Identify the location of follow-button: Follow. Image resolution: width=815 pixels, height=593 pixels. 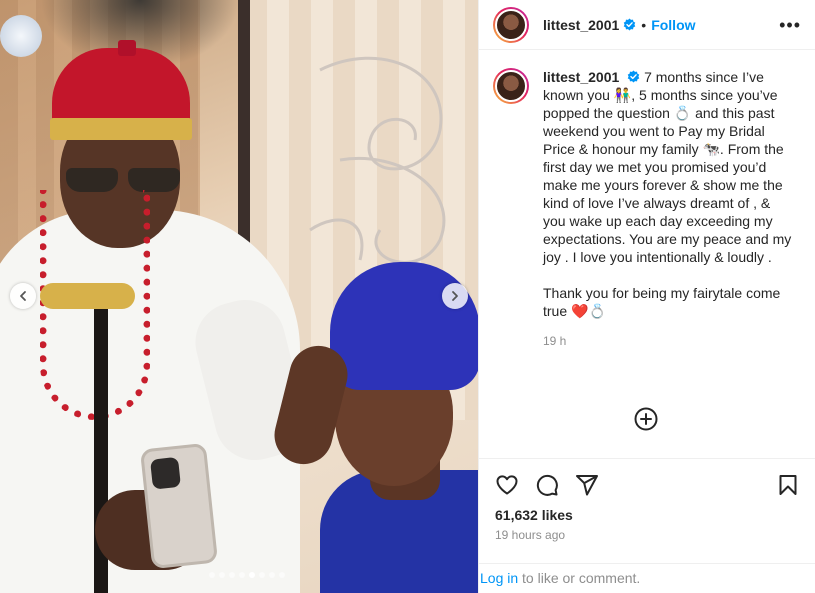
(673, 25).